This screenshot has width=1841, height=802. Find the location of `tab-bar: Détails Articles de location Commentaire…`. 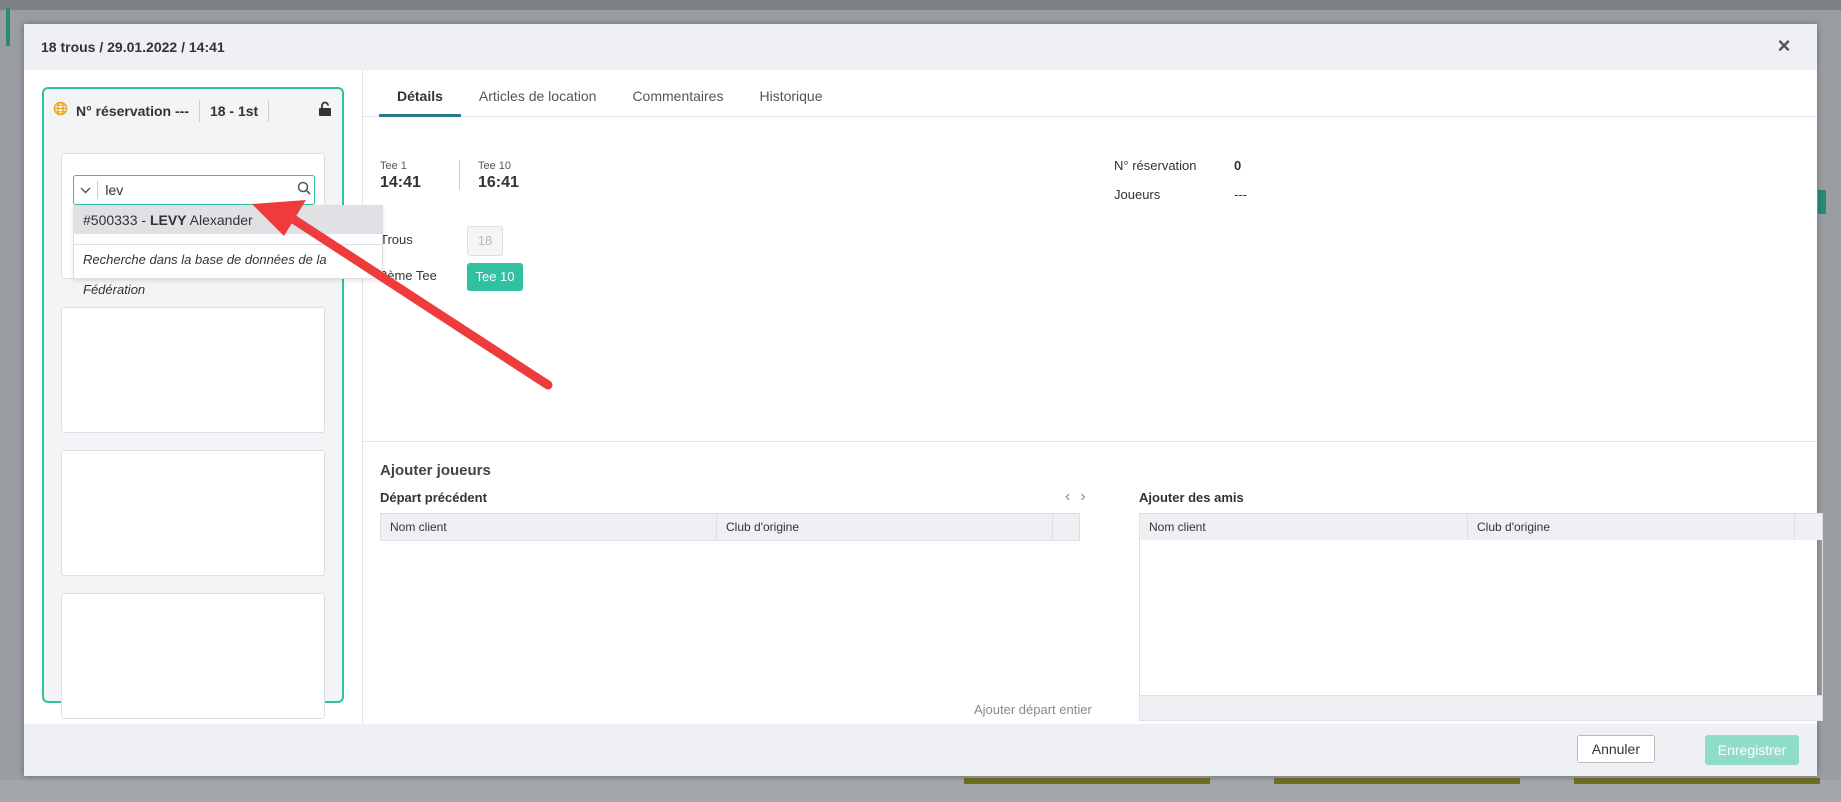

tab-bar: Détails Articles de location Commentaire… is located at coordinates (1090, 93).